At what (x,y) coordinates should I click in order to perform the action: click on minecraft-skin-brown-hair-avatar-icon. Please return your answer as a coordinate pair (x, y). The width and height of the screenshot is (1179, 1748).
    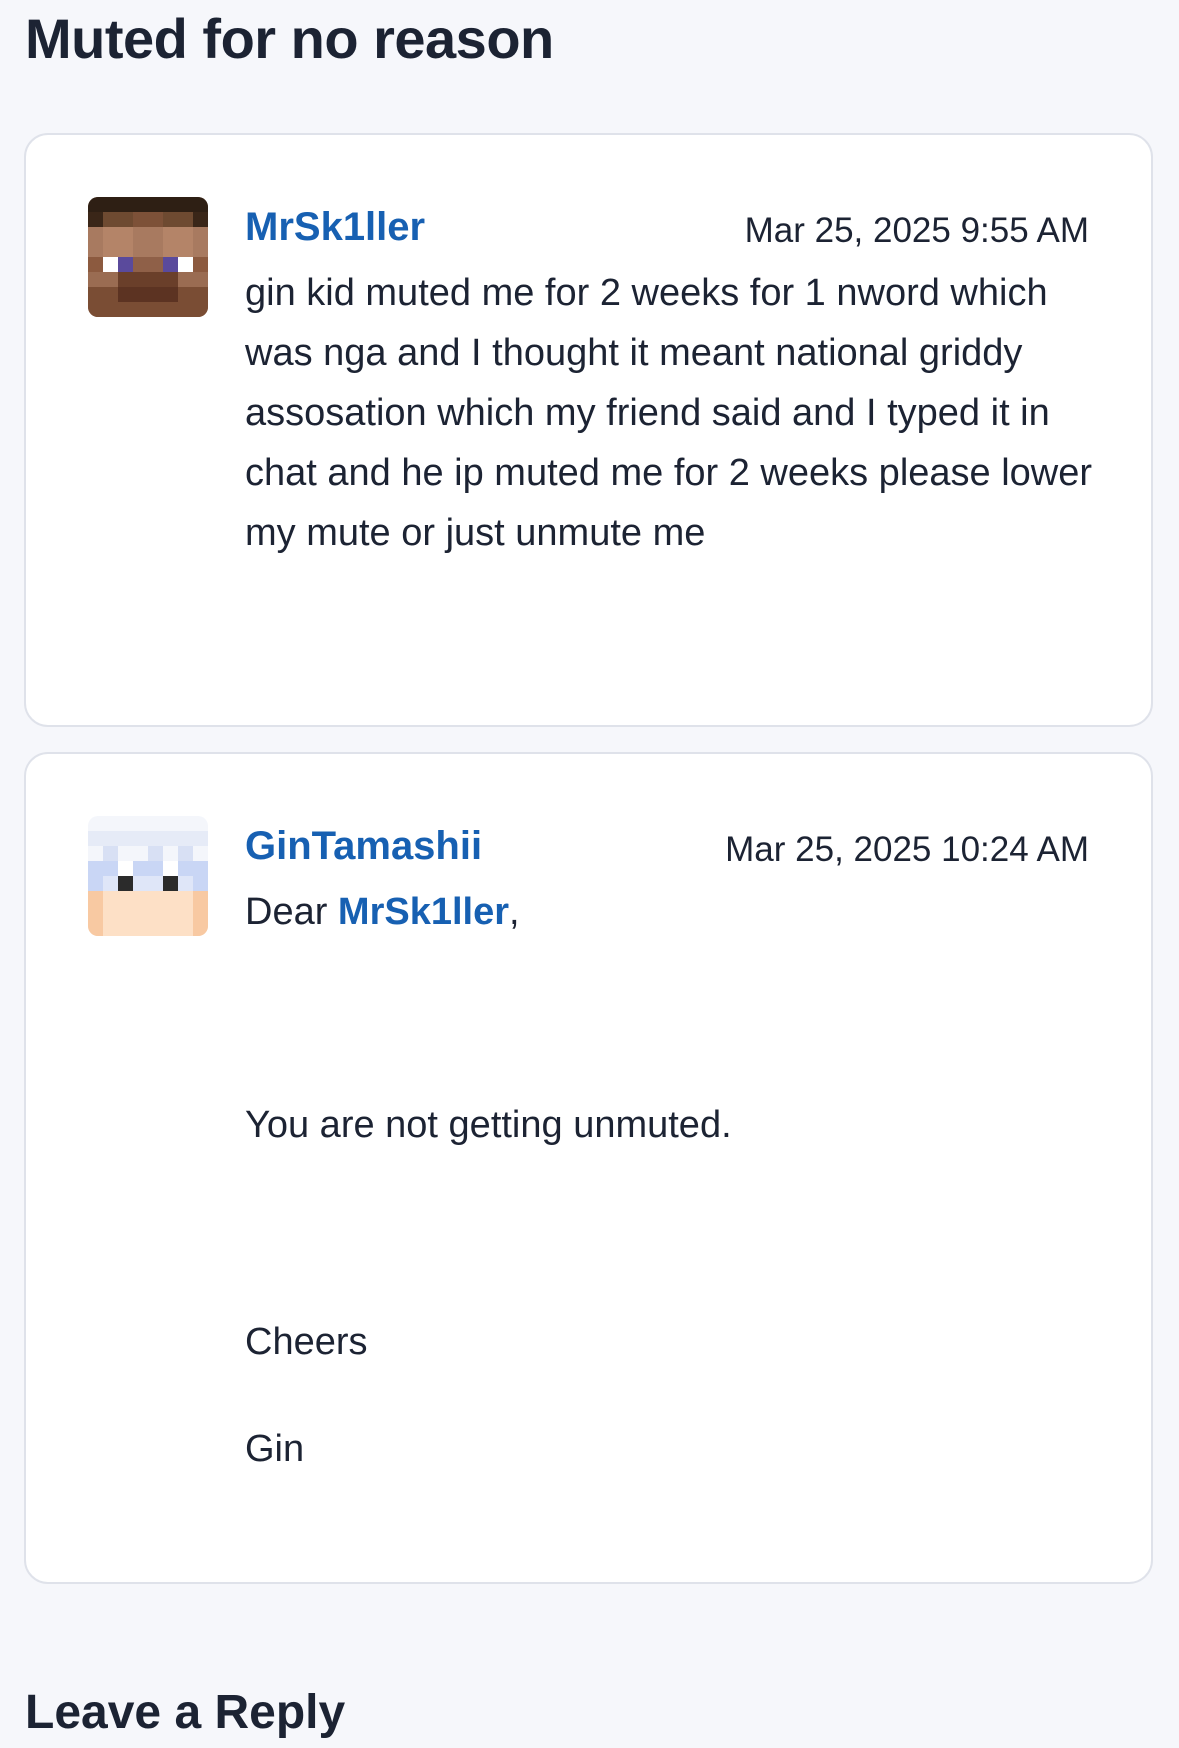
    Looking at the image, I should click on (148, 257).